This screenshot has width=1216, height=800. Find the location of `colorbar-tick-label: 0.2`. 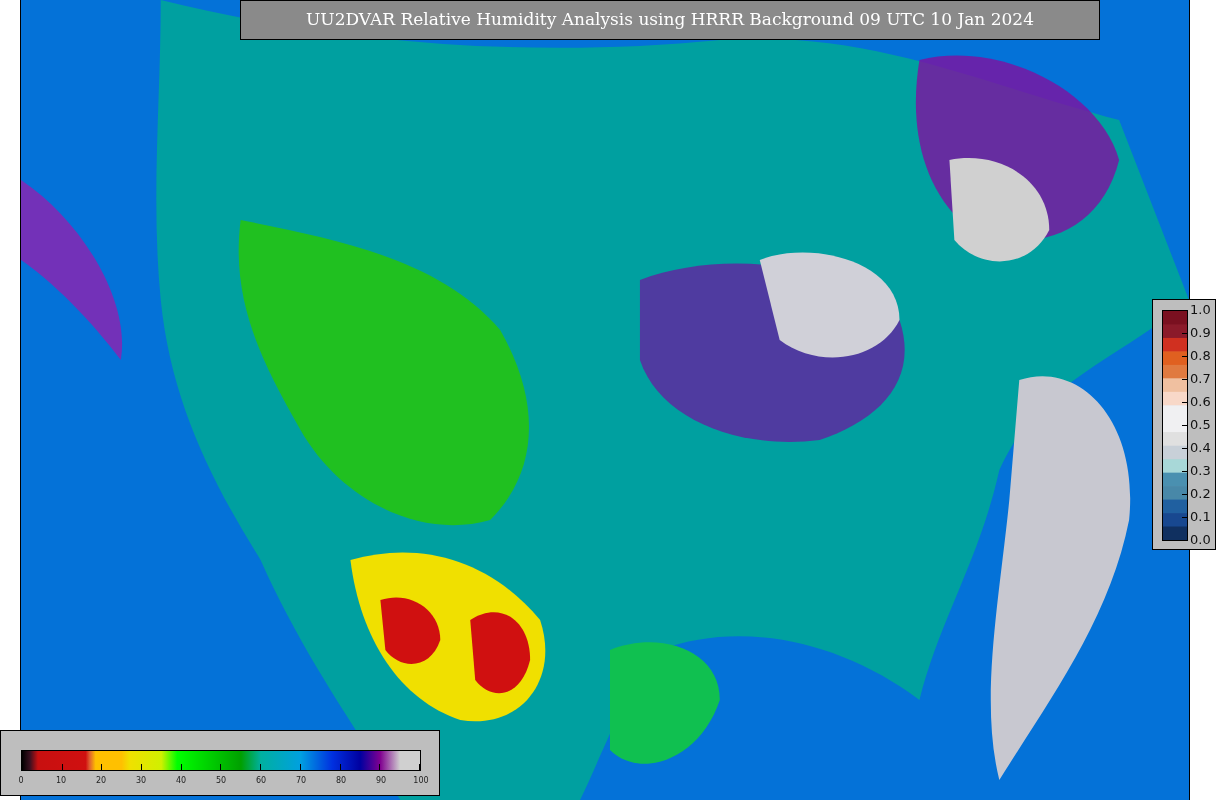

colorbar-tick-label: 0.2 is located at coordinates (1200, 494).